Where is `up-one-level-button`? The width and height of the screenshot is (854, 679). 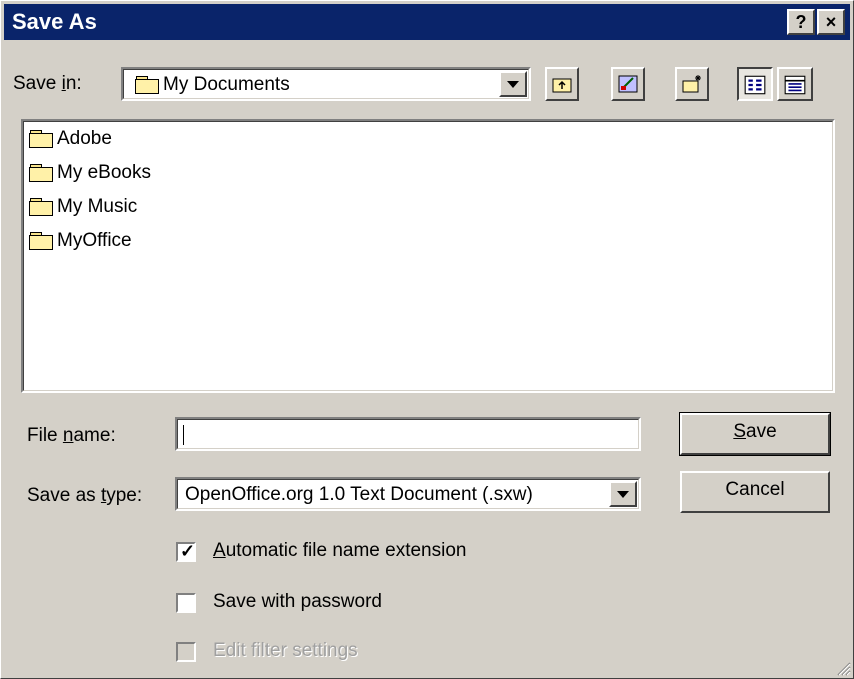 up-one-level-button is located at coordinates (562, 84).